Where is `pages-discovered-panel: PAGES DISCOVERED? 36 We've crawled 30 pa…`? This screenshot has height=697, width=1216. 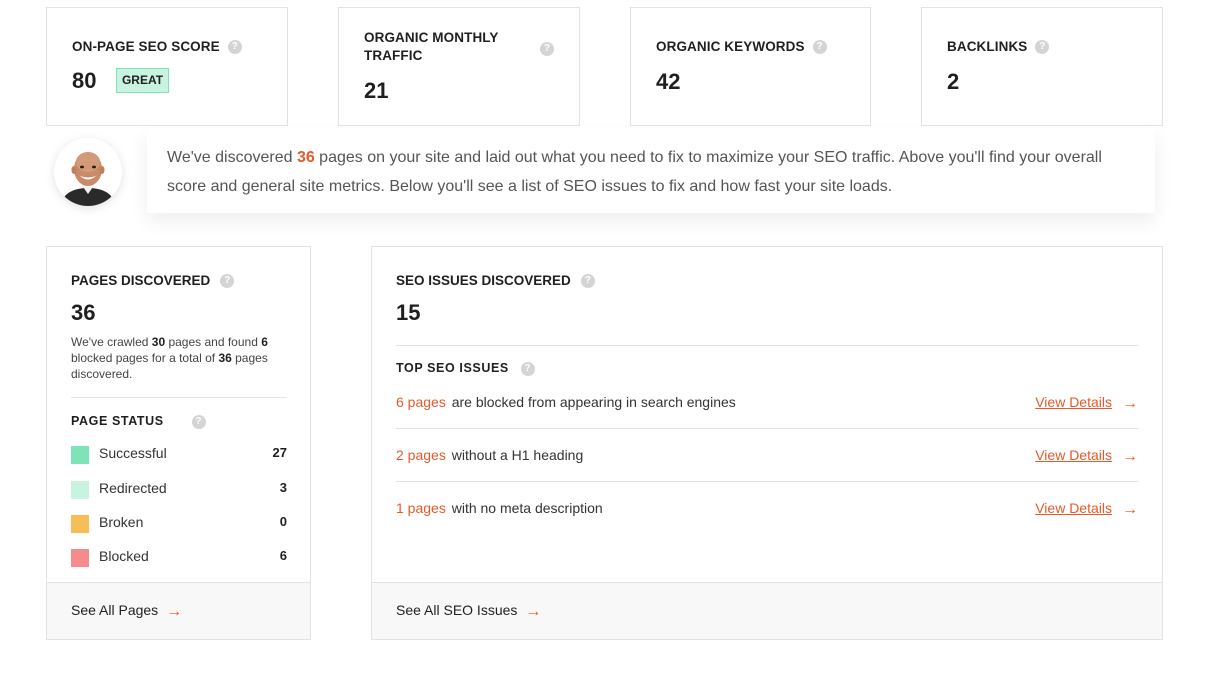
pages-discovered-panel: PAGES DISCOVERED? 36 We've crawled 30 pa… is located at coordinates (178, 443).